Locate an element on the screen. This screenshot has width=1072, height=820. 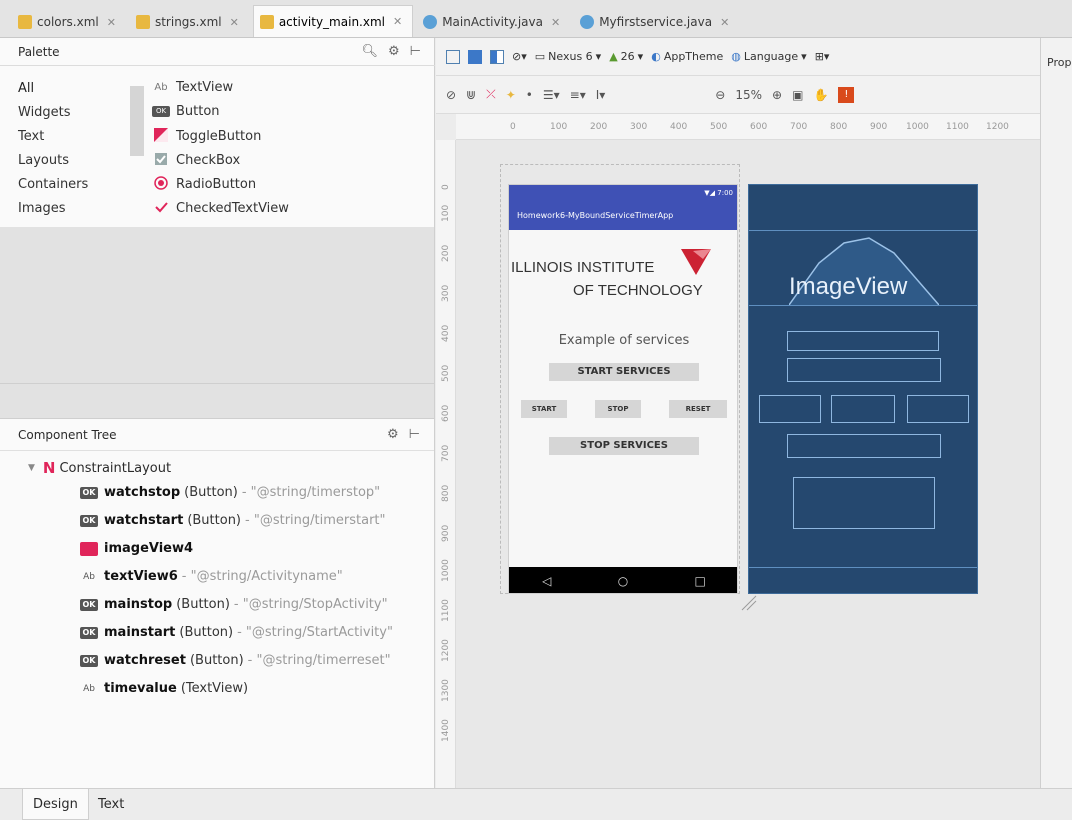
tab-myfirstservice-java: Myfirstservice.java ✕ is located at coordinates (657, 22).